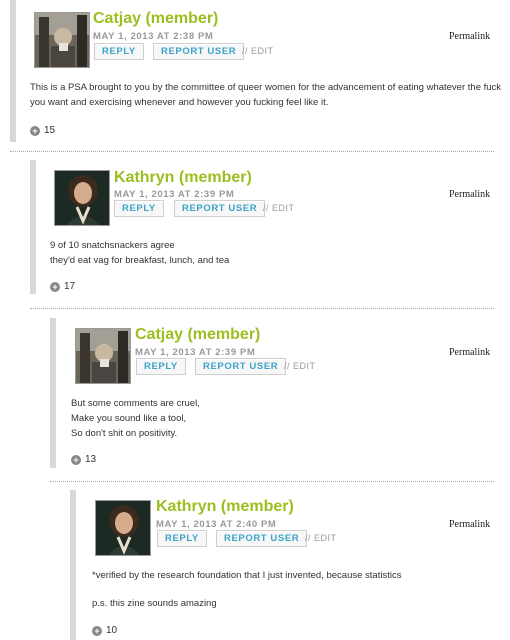  What do you see at coordinates (83, 459) in the screenshot?
I see `like-count: +13` at bounding box center [83, 459].